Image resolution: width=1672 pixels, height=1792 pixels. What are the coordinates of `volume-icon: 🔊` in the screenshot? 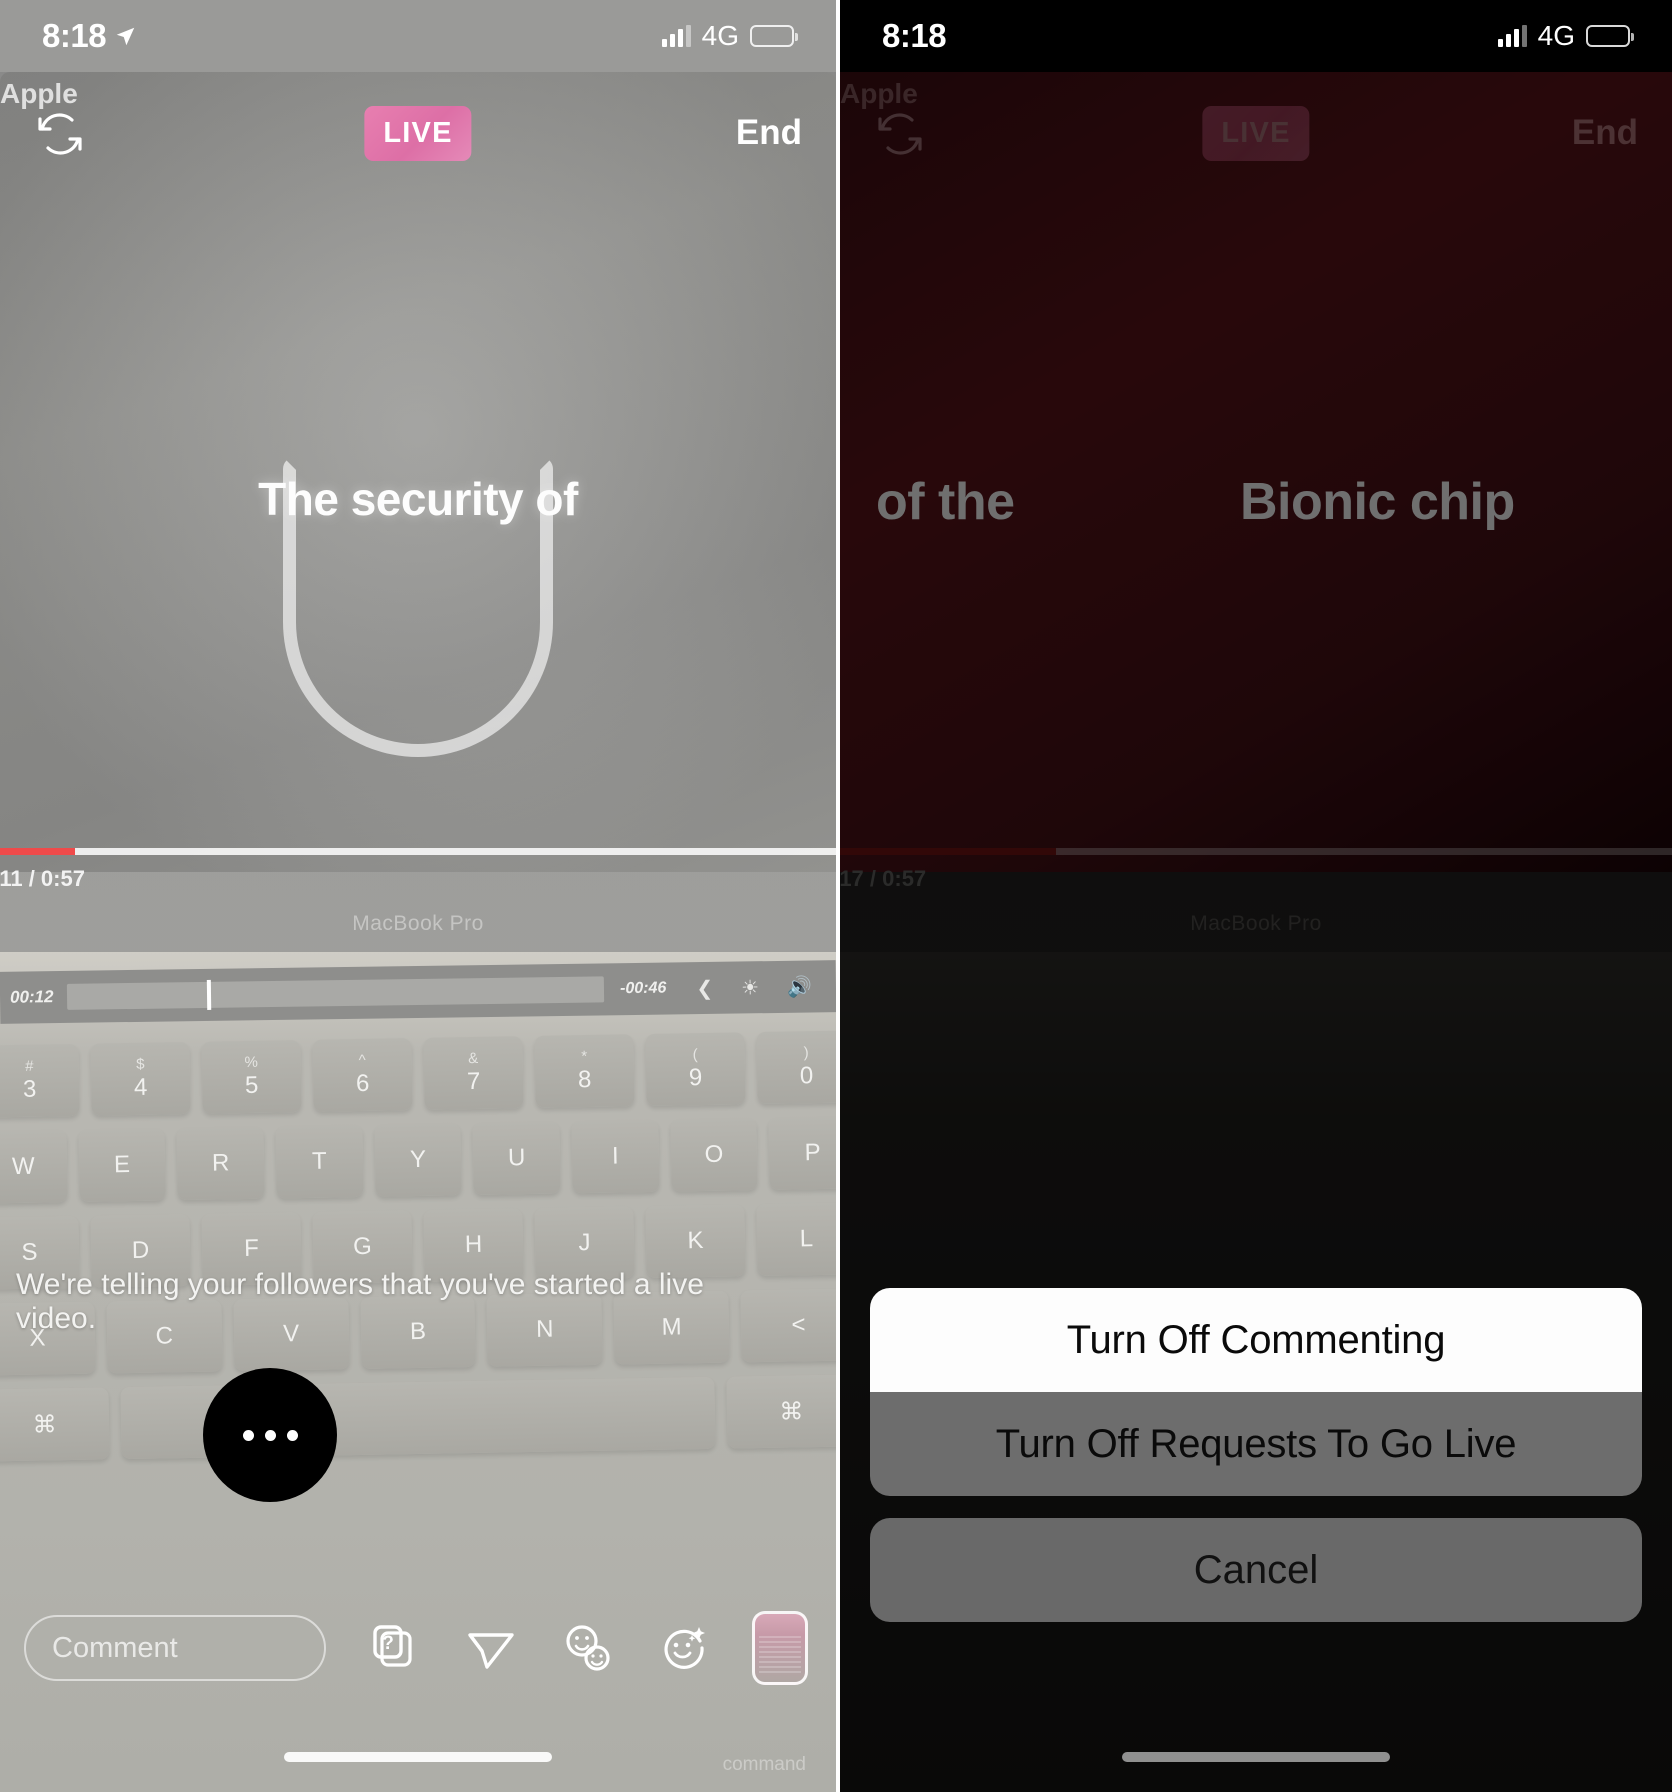 It's located at (799, 986).